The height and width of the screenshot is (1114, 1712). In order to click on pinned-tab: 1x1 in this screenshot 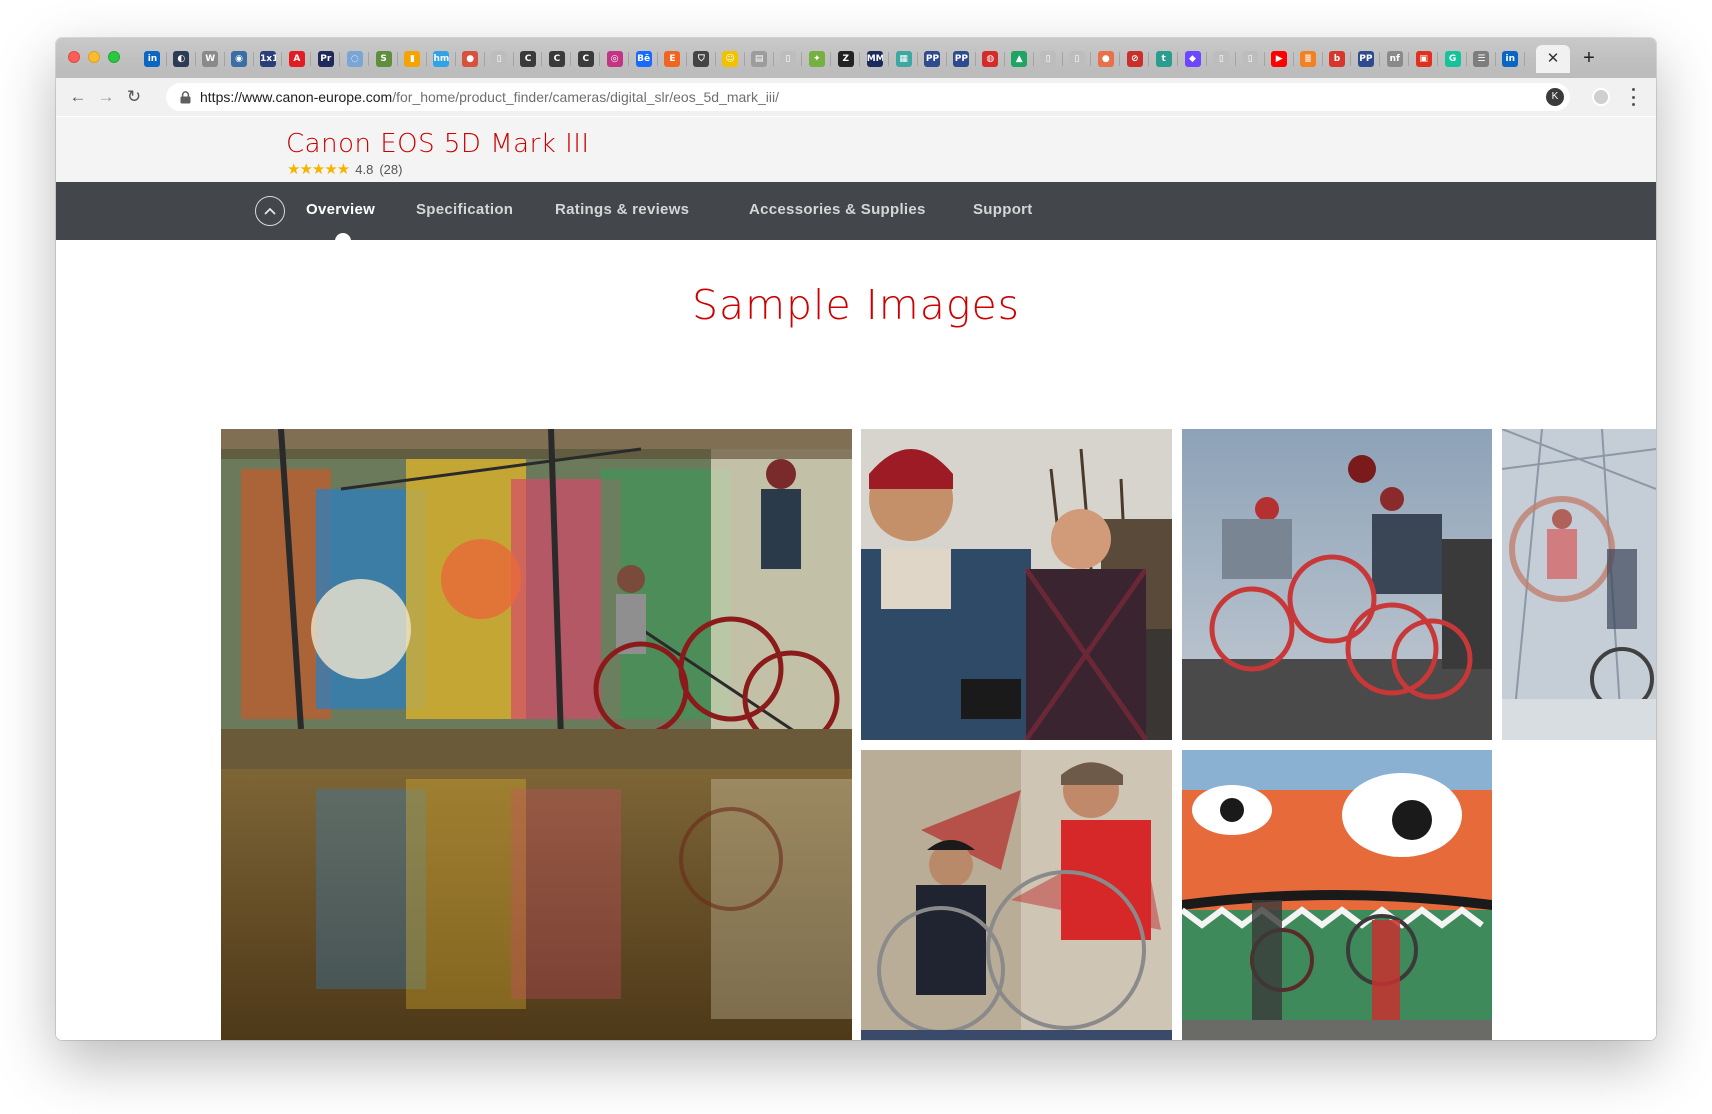, I will do `click(268, 59)`.